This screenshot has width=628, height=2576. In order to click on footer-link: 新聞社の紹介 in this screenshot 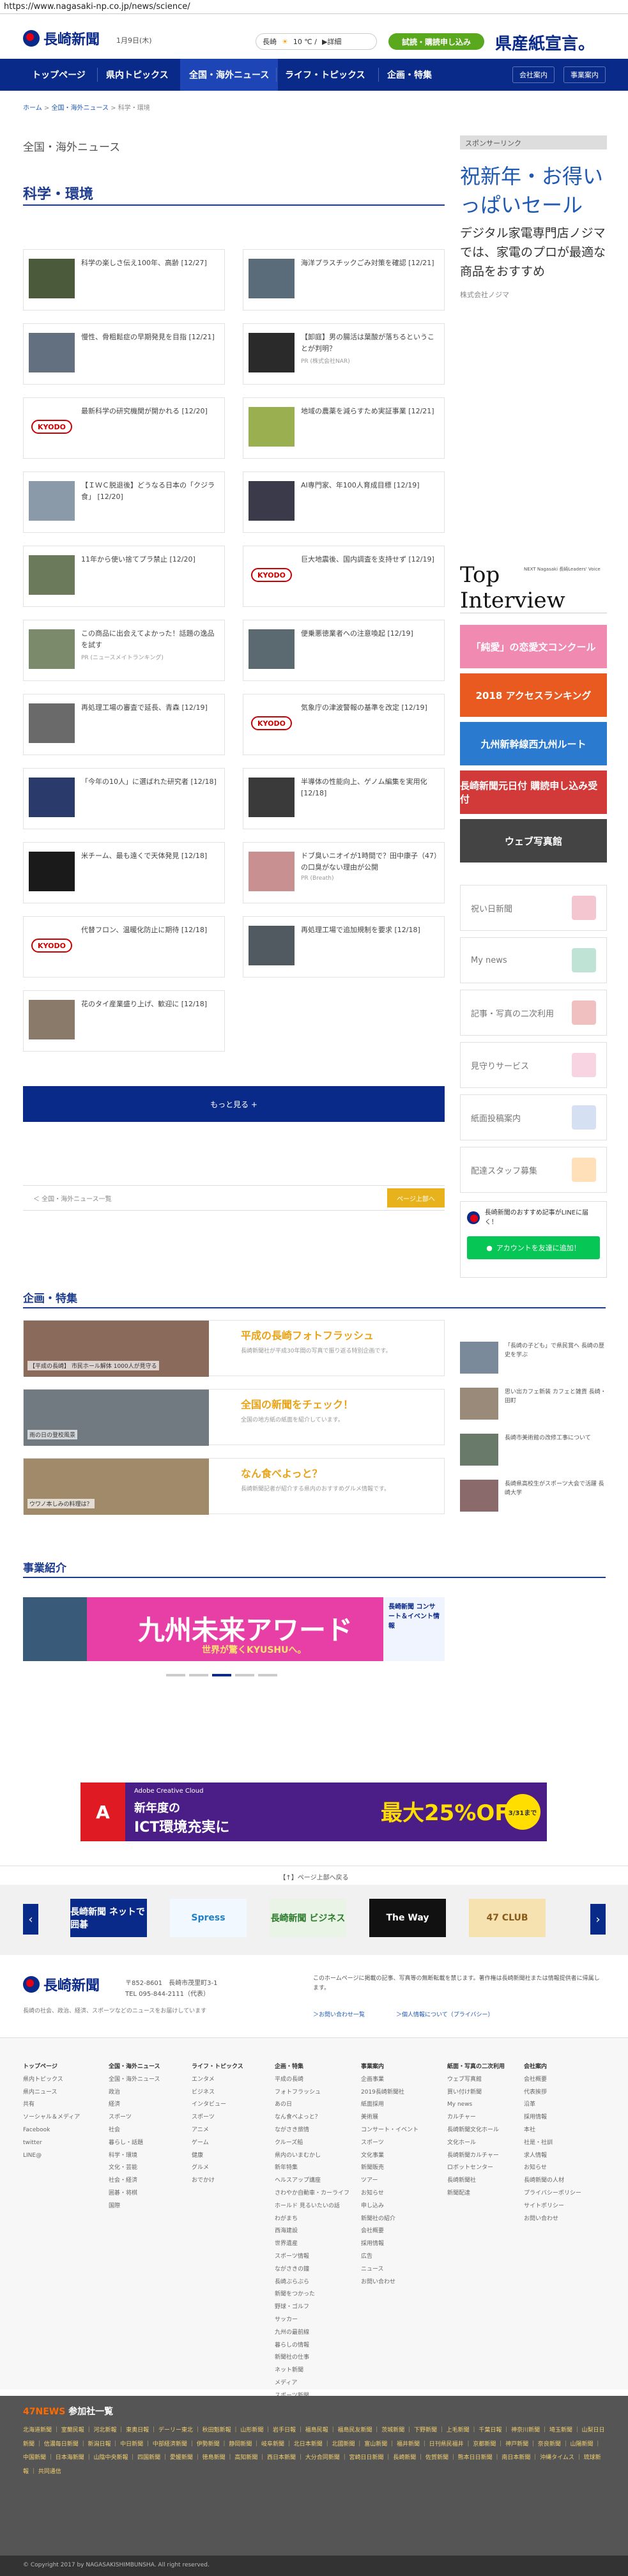, I will do `click(389, 2219)`.